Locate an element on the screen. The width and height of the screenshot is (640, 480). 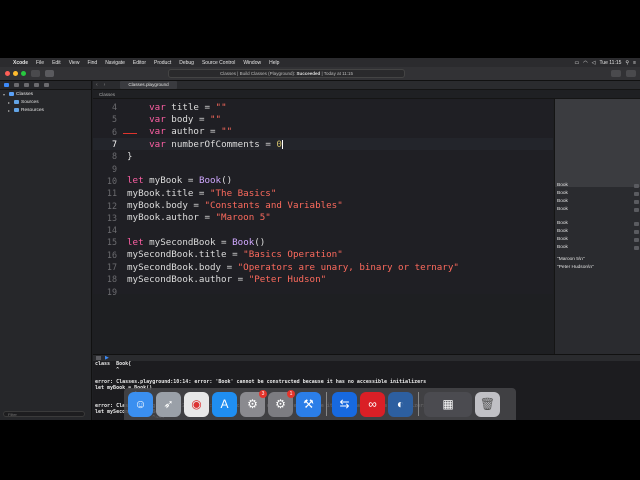
code-line: 14 is located at coordinates (323, 230).